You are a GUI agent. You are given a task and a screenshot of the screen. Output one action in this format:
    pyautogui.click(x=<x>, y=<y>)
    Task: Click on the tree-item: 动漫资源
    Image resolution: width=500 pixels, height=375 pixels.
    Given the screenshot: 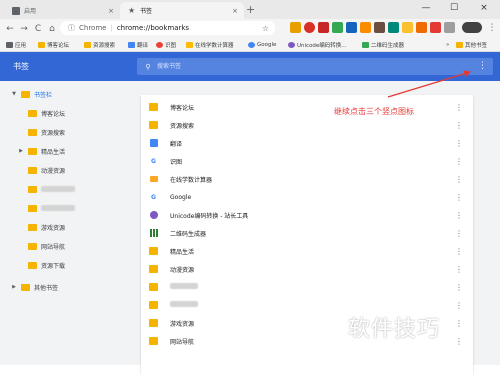 What is the action you would take?
    pyautogui.click(x=46, y=170)
    